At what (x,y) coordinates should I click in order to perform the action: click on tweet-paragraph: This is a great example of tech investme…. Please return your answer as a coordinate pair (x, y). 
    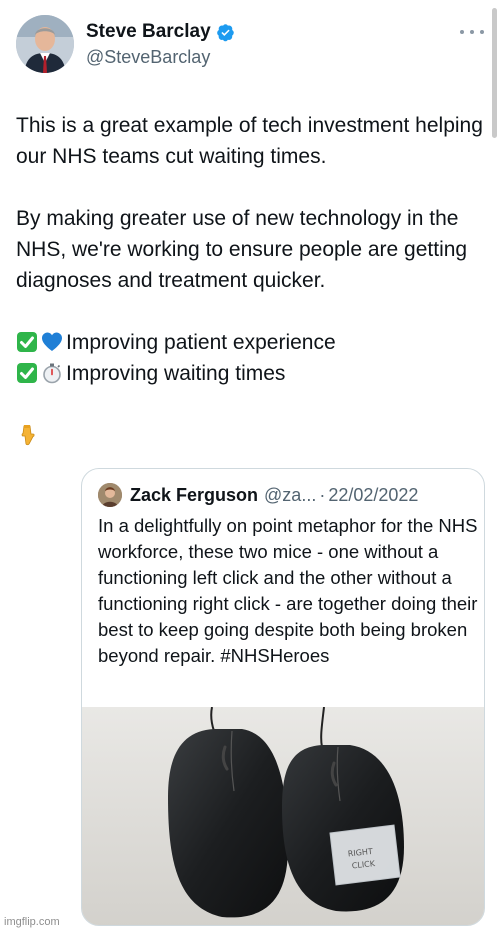
    Looking at the image, I should click on (249, 141).